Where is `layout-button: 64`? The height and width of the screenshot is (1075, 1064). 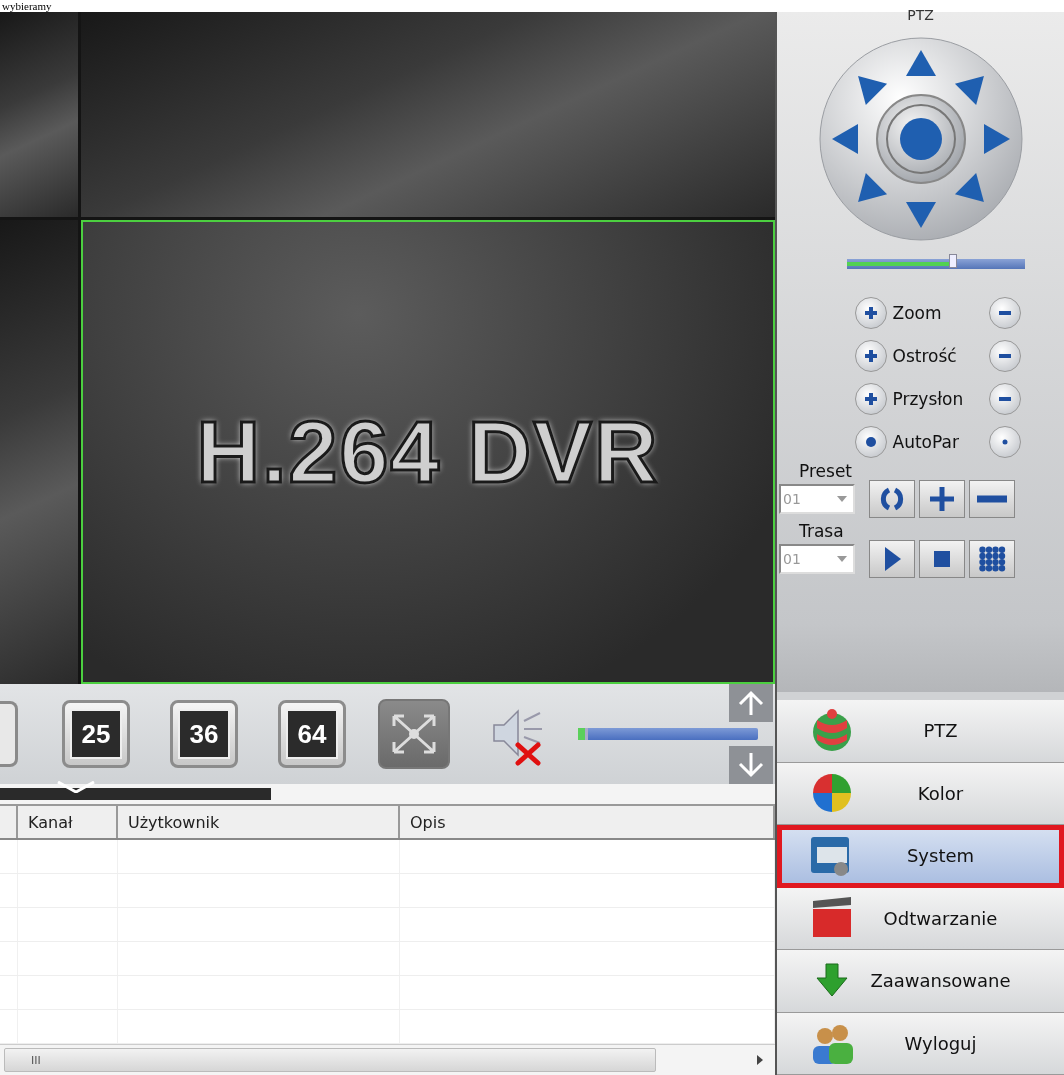
layout-button: 64 is located at coordinates (312, 734).